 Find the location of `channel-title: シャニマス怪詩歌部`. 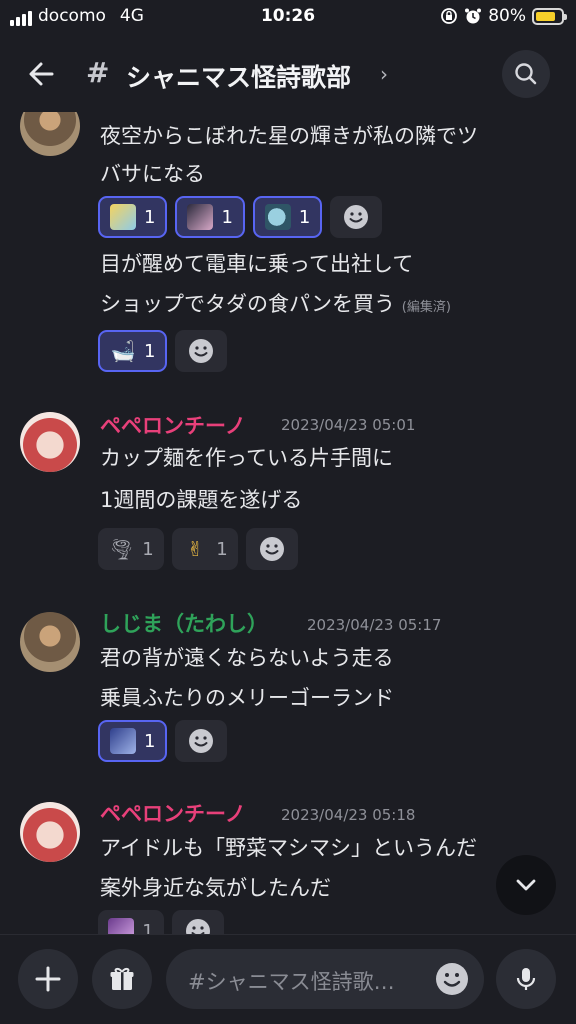

channel-title: シャニマス怪詩歌部 is located at coordinates (238, 76).